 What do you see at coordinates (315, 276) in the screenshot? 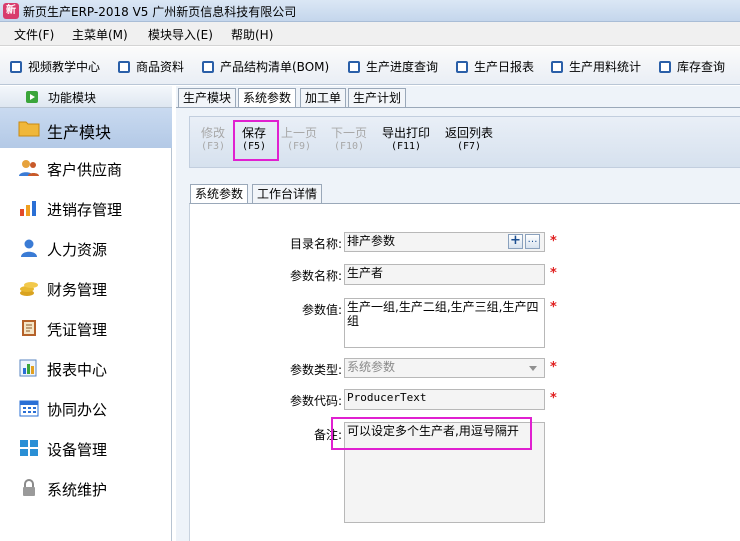
I see `param-name-label: 参数名称:` at bounding box center [315, 276].